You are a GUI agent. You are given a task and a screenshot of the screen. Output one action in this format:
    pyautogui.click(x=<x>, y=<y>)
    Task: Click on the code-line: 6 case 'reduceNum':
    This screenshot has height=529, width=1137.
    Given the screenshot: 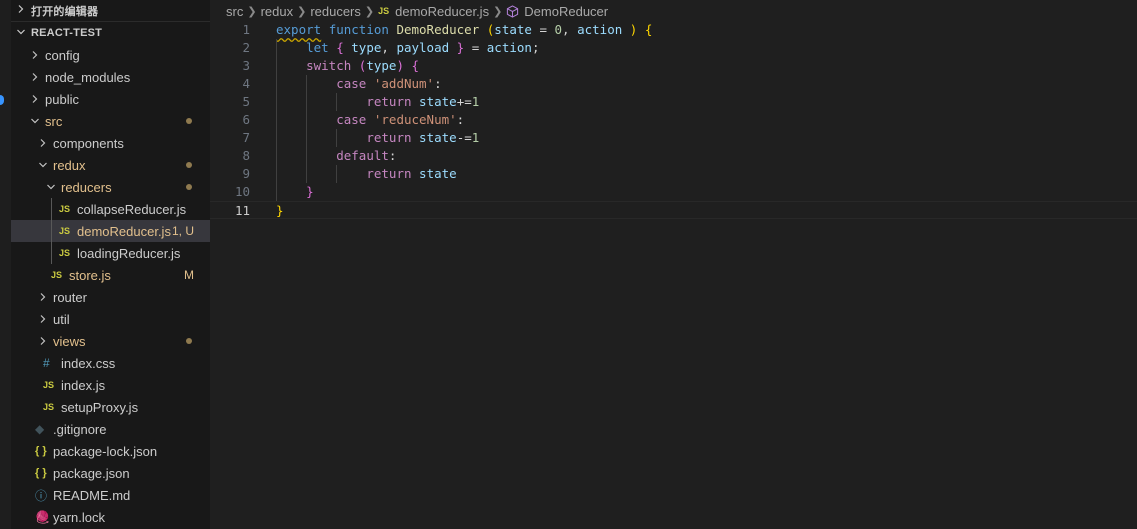 What is the action you would take?
    pyautogui.click(x=673, y=120)
    